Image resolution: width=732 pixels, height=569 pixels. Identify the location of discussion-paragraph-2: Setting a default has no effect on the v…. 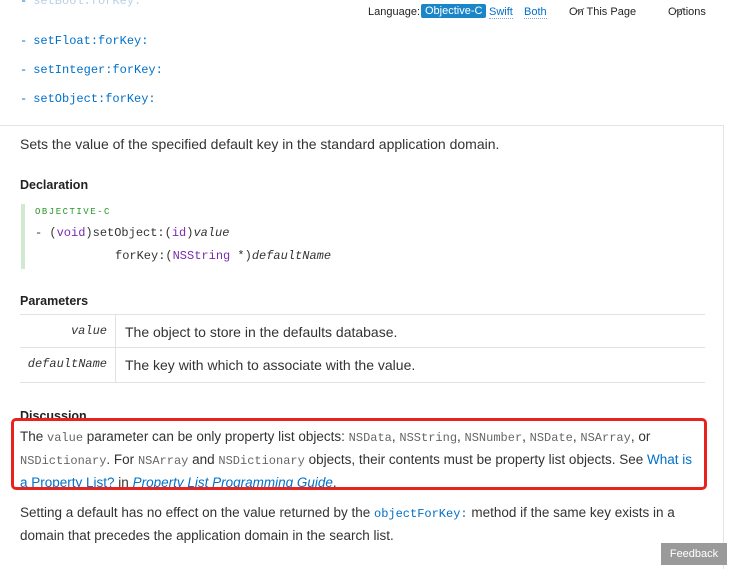
(347, 524).